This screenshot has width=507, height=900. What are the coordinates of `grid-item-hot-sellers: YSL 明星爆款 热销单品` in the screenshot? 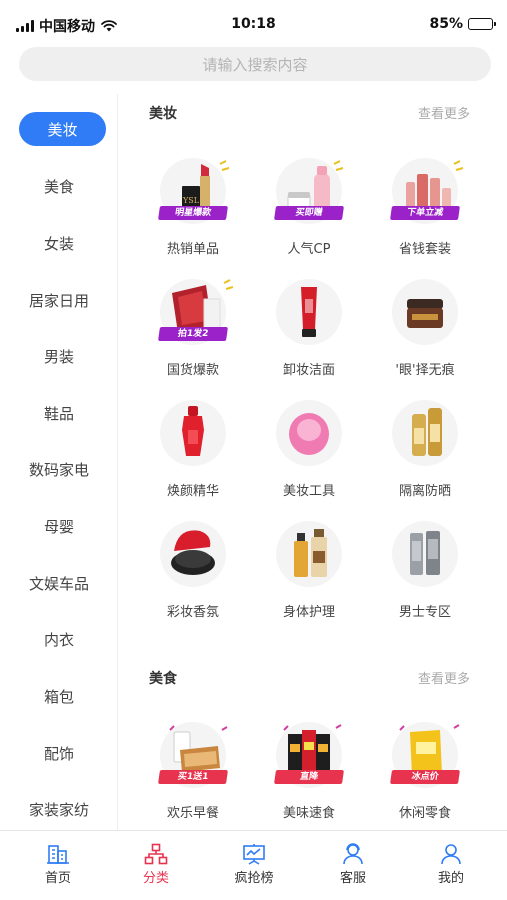 It's located at (193, 213).